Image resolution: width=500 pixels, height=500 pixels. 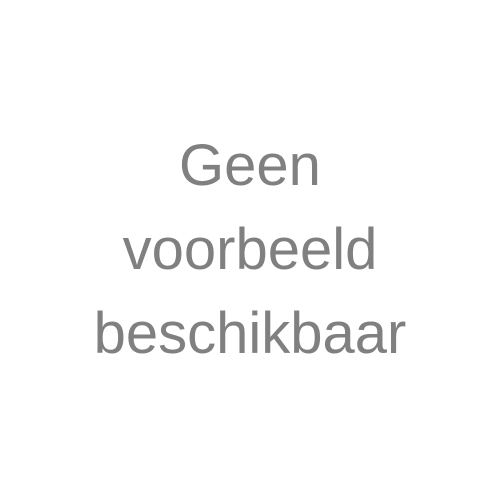 I want to click on message-line-2: voorbeeld, so click(x=250, y=249).